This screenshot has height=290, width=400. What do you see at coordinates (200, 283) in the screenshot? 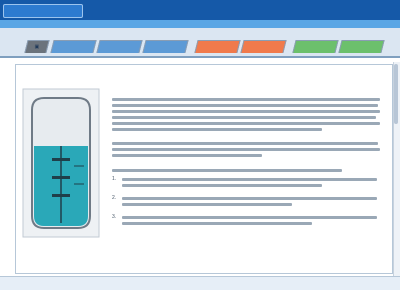
I see `footer-bar` at bounding box center [200, 283].